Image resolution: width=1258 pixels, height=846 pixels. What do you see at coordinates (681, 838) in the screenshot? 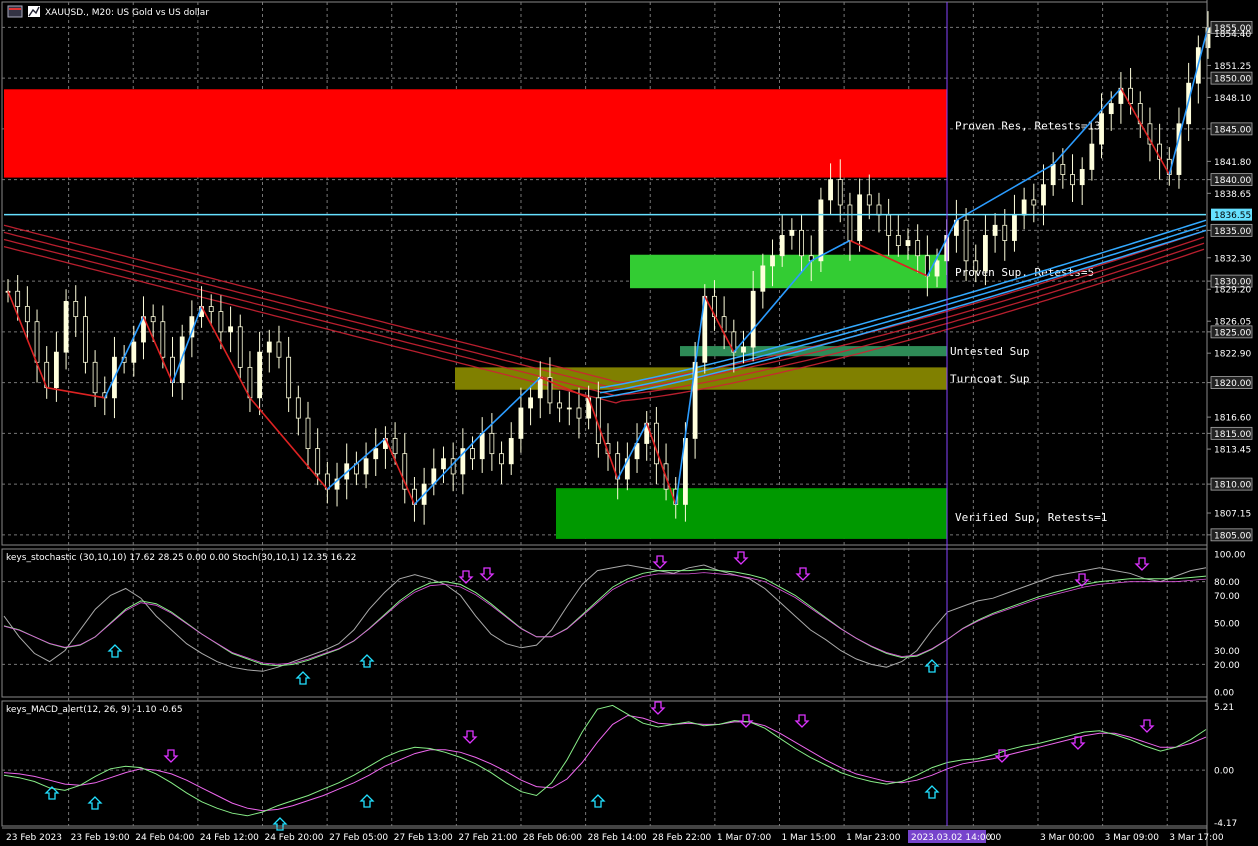
I see `time-tick-label: 28 Feb 22:00` at bounding box center [681, 838].